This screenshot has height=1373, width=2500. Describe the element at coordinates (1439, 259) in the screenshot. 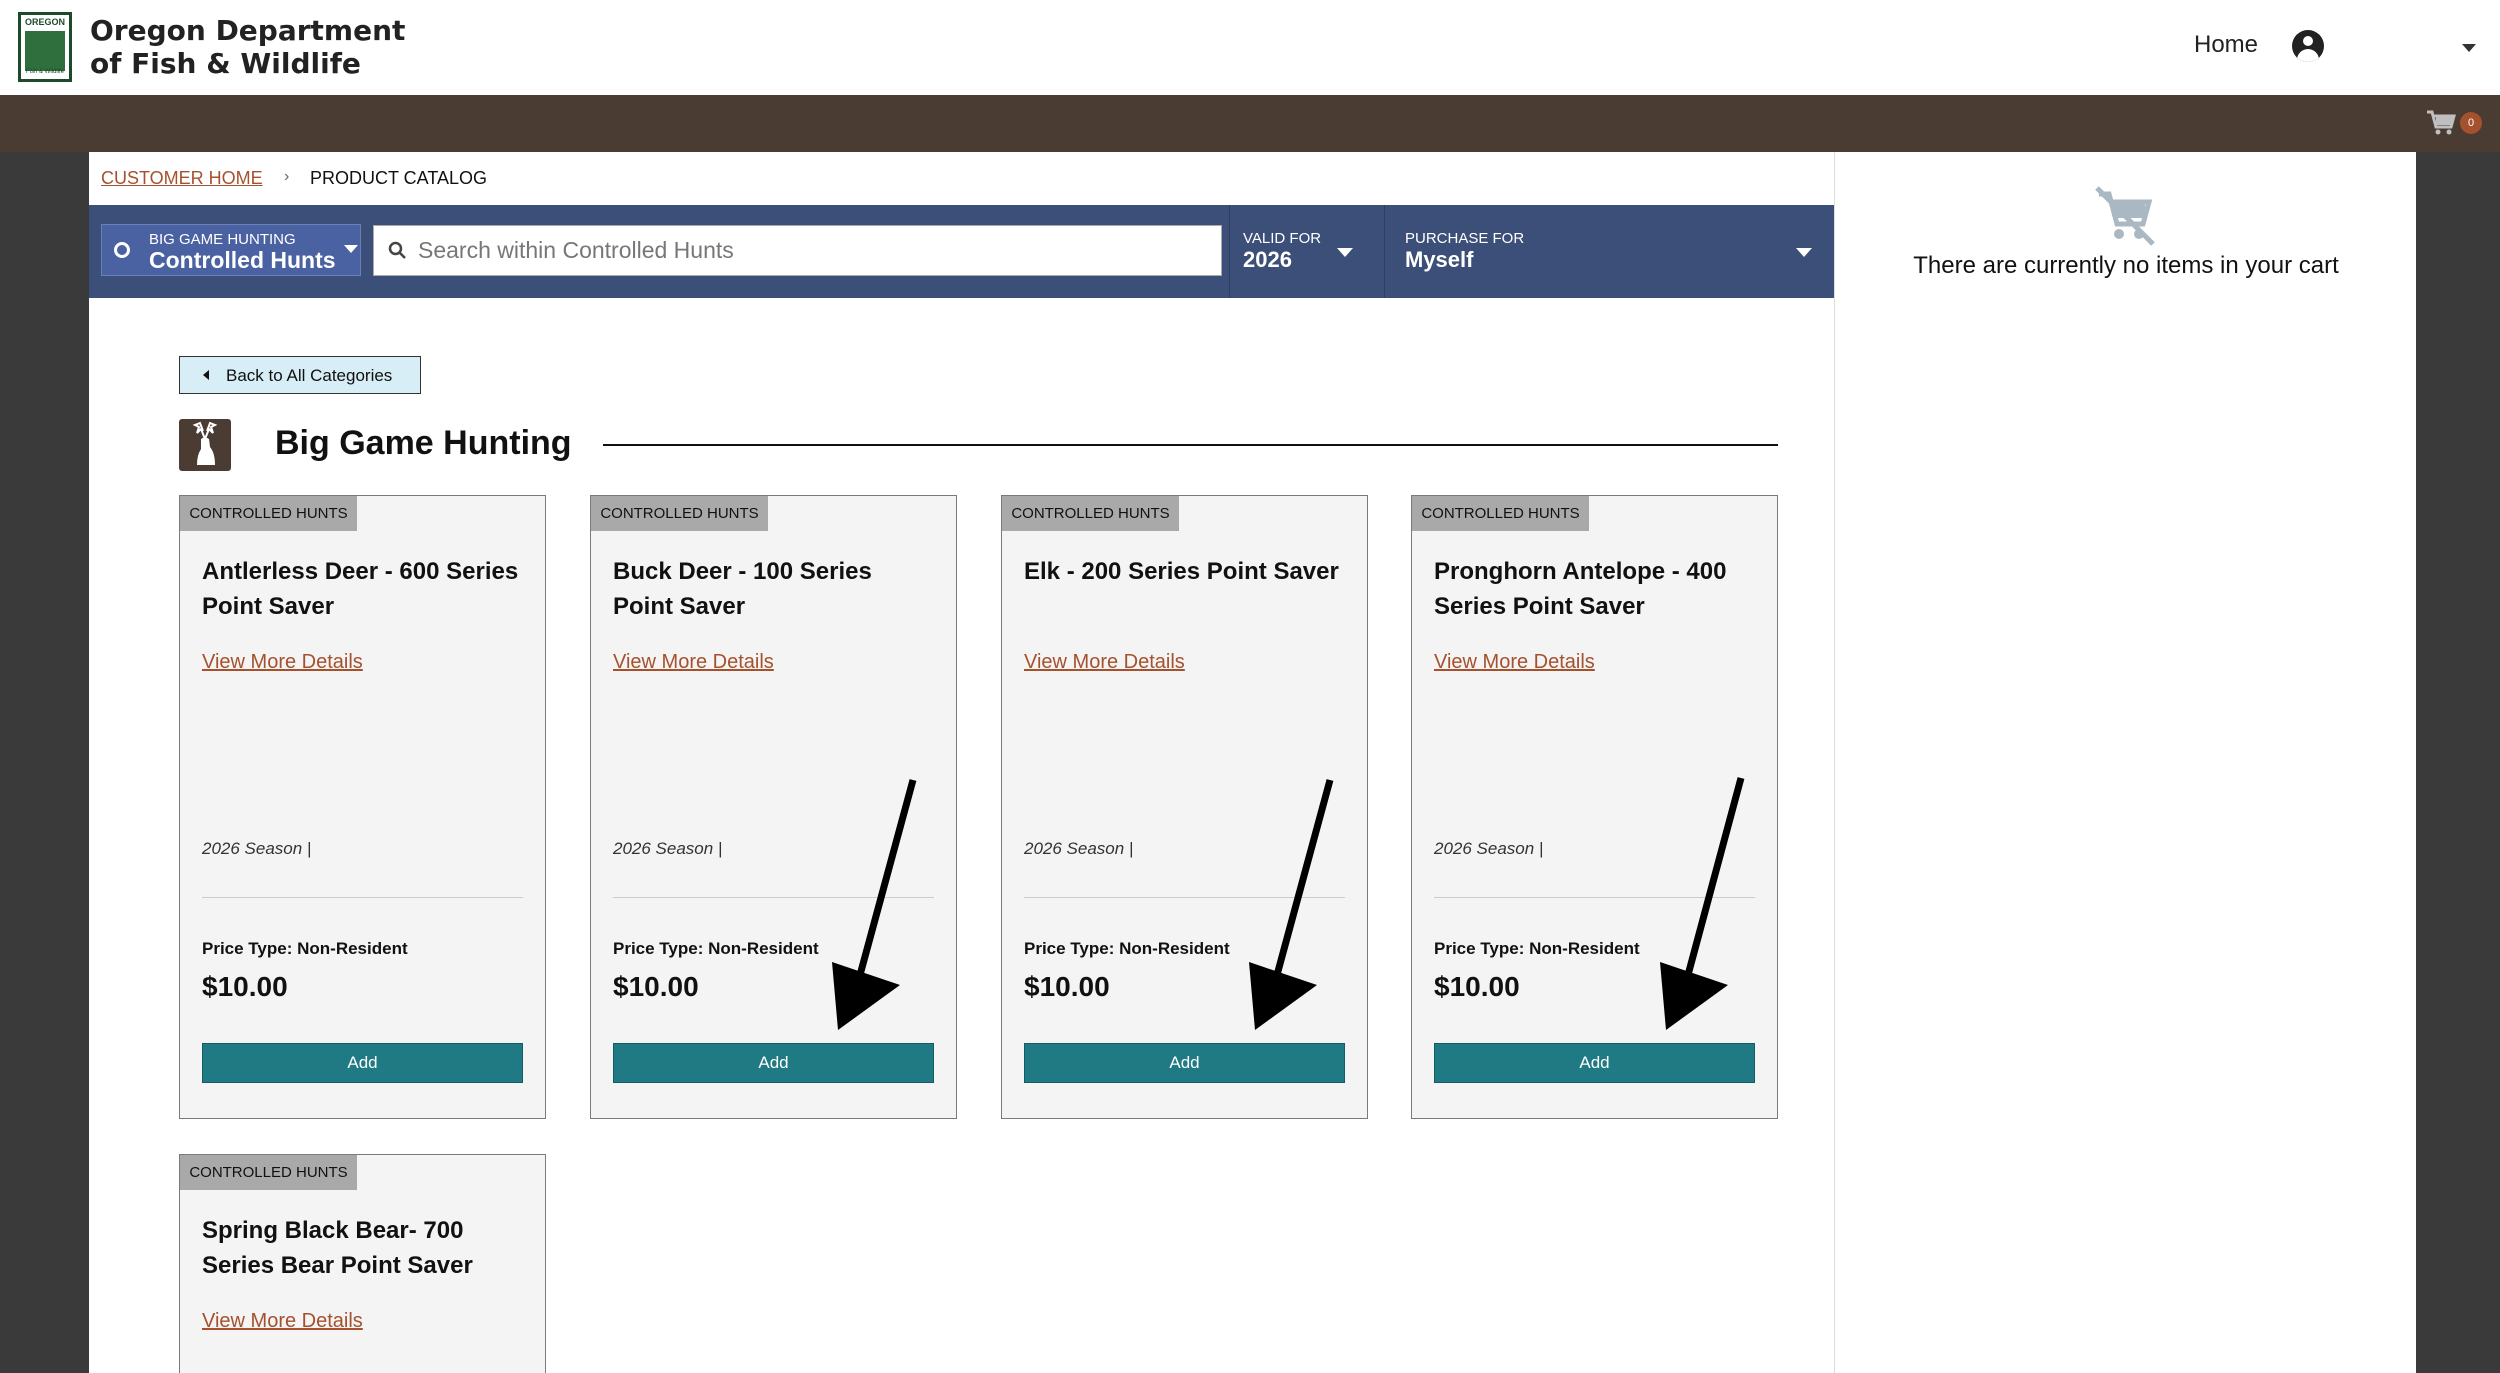

I see `purchase-for-value: Myself` at that location.